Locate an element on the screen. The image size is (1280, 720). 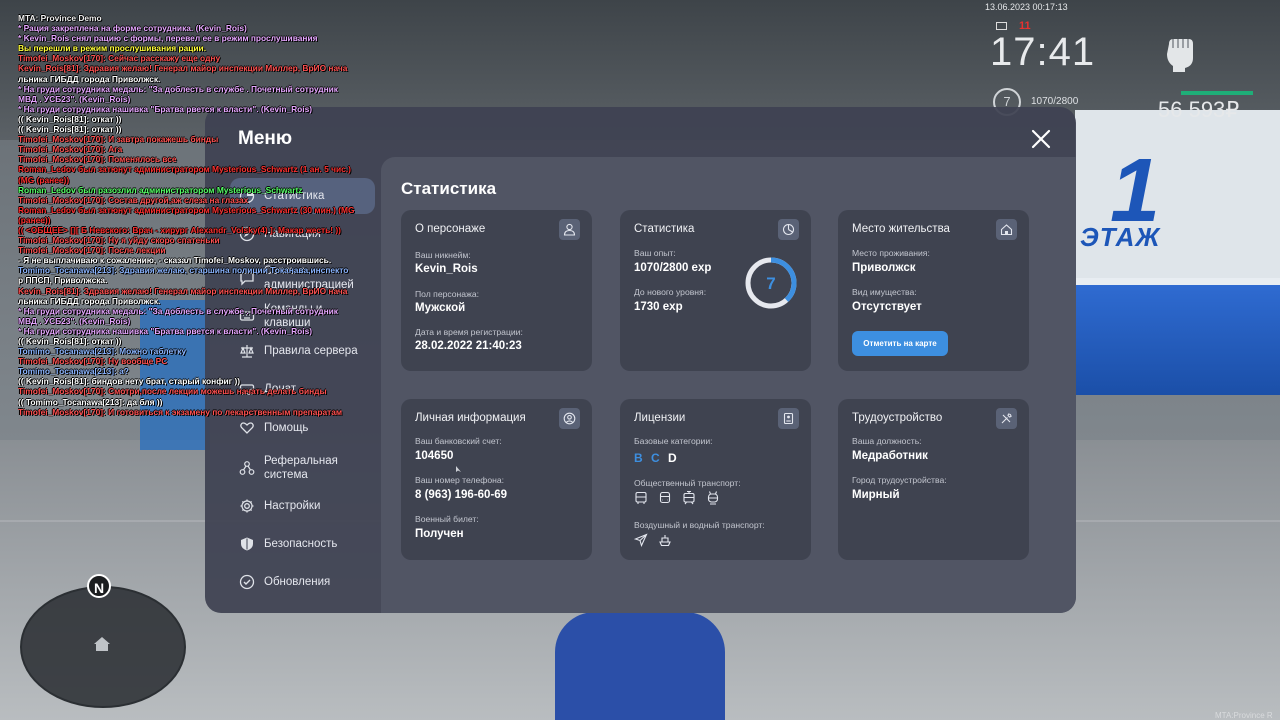
military-value: Получен is located at coordinates (439, 534).